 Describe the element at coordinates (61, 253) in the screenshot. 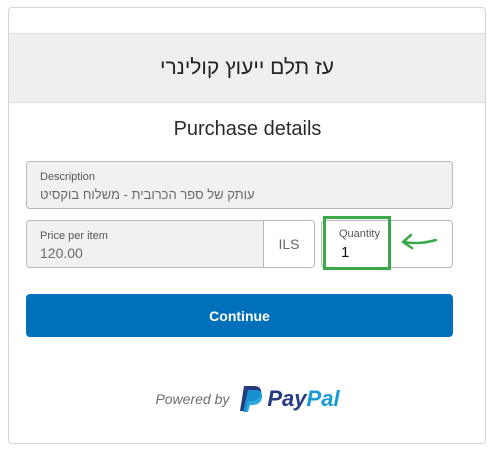

I see `price-value: 120.00` at that location.